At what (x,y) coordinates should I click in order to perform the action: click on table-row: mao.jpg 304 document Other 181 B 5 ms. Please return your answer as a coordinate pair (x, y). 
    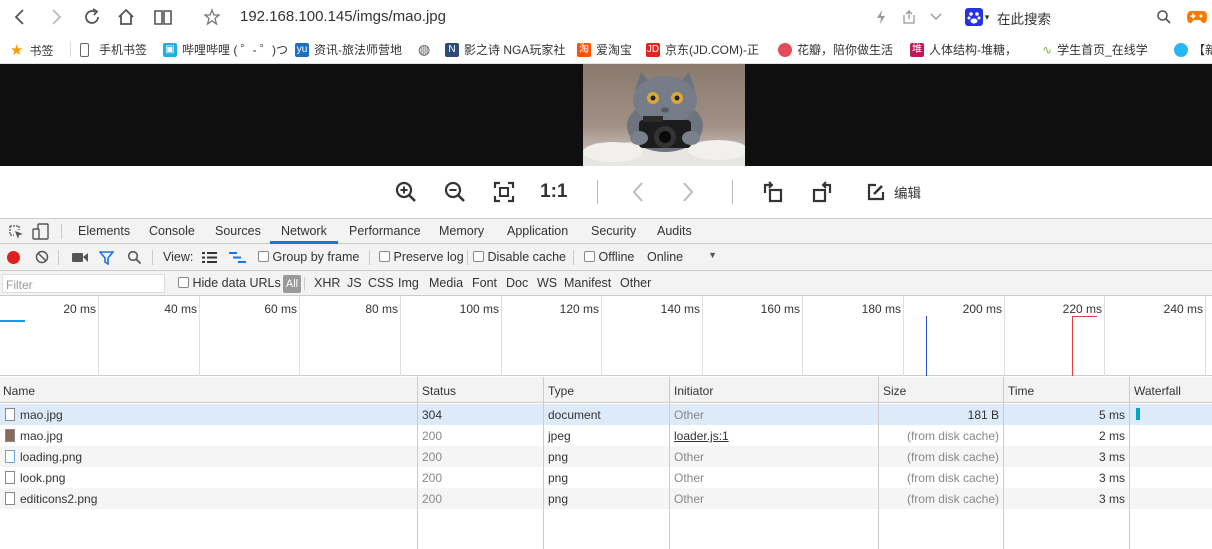
    Looking at the image, I should click on (606, 414).